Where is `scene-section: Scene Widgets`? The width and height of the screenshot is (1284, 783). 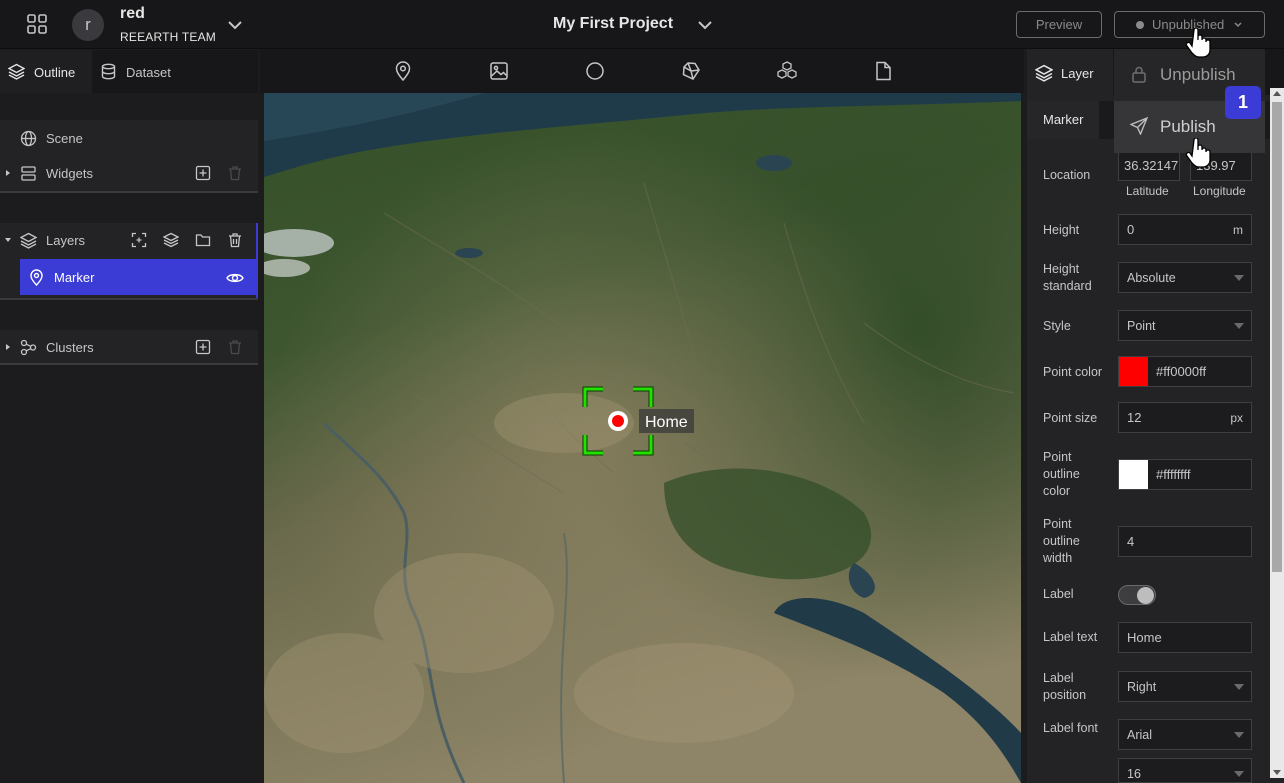 scene-section: Scene Widgets is located at coordinates (129, 155).